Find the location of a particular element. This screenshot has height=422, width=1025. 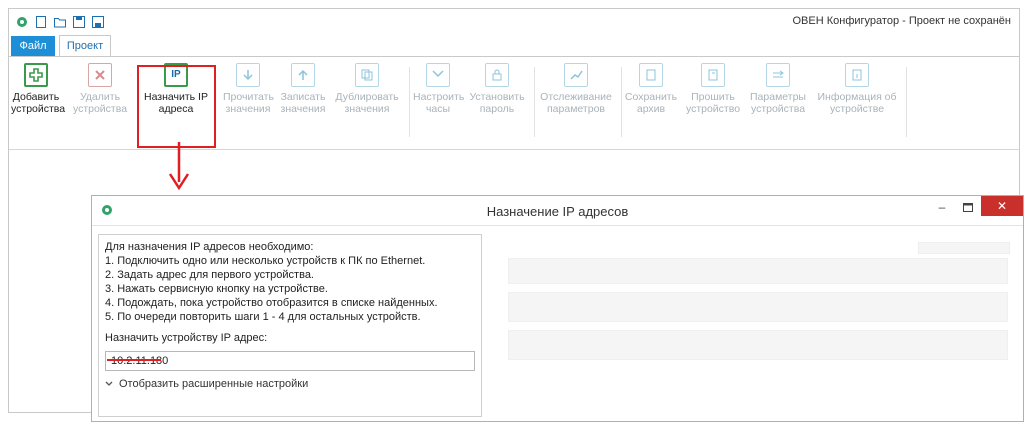

clock-icon is located at coordinates (438, 75).